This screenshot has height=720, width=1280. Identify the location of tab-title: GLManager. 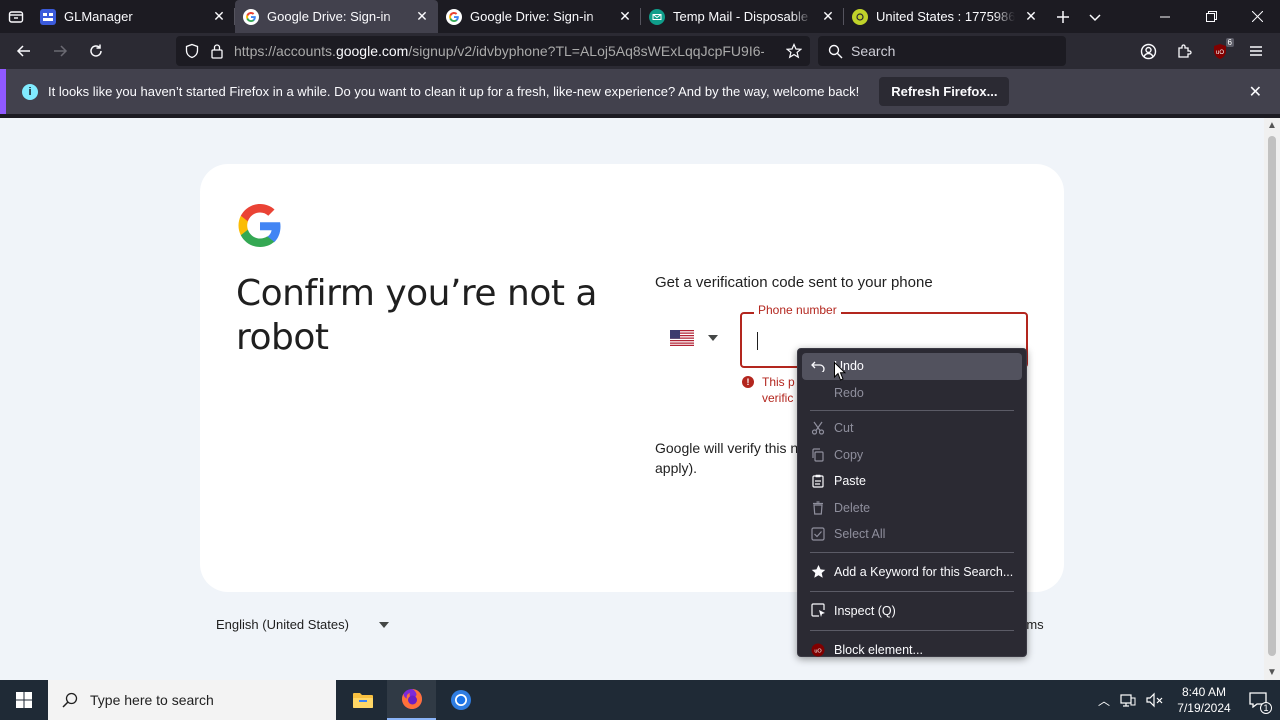
(98, 16).